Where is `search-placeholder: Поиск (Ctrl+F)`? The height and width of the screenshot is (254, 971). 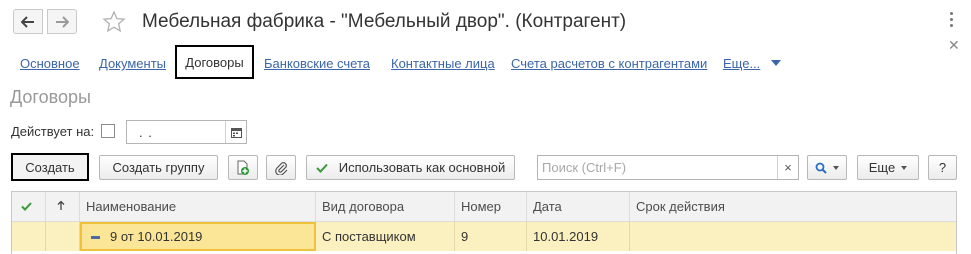
search-placeholder: Поиск (Ctrl+F) is located at coordinates (584, 167).